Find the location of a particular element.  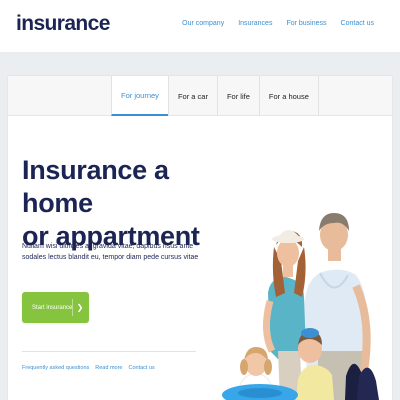

site-logo: insurance is located at coordinates (63, 24).